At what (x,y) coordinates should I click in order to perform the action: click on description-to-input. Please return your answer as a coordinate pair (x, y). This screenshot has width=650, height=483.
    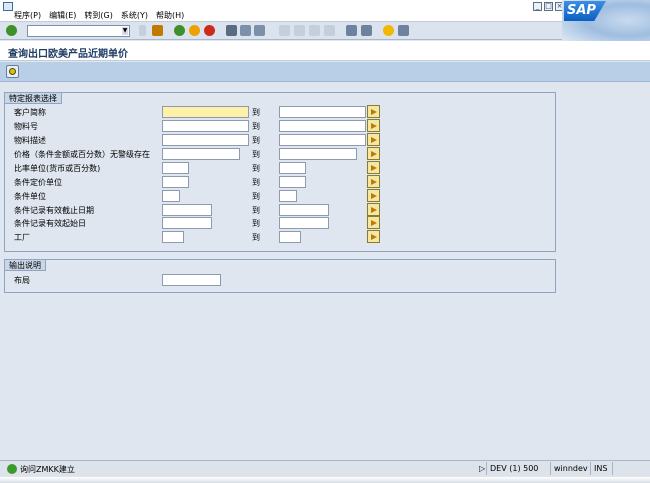
    Looking at the image, I should click on (322, 140).